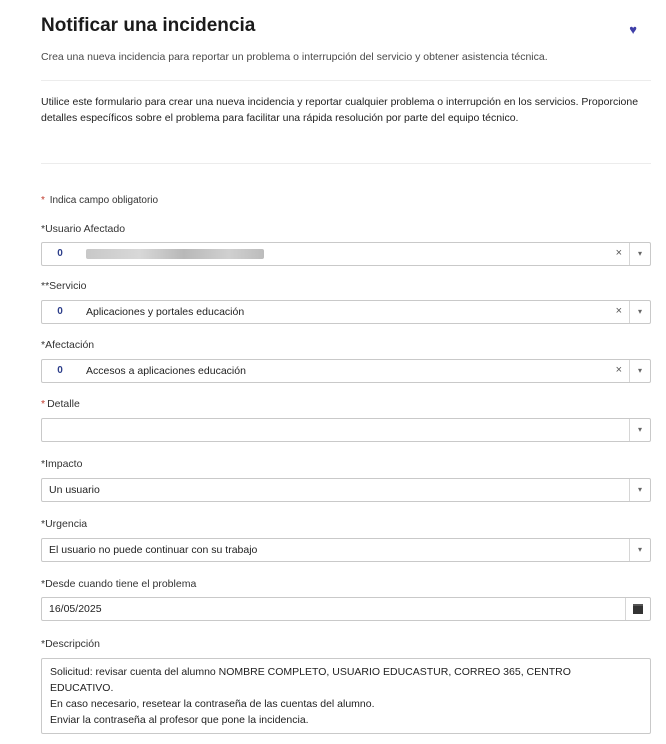  I want to click on calendar-icon, so click(637, 609).